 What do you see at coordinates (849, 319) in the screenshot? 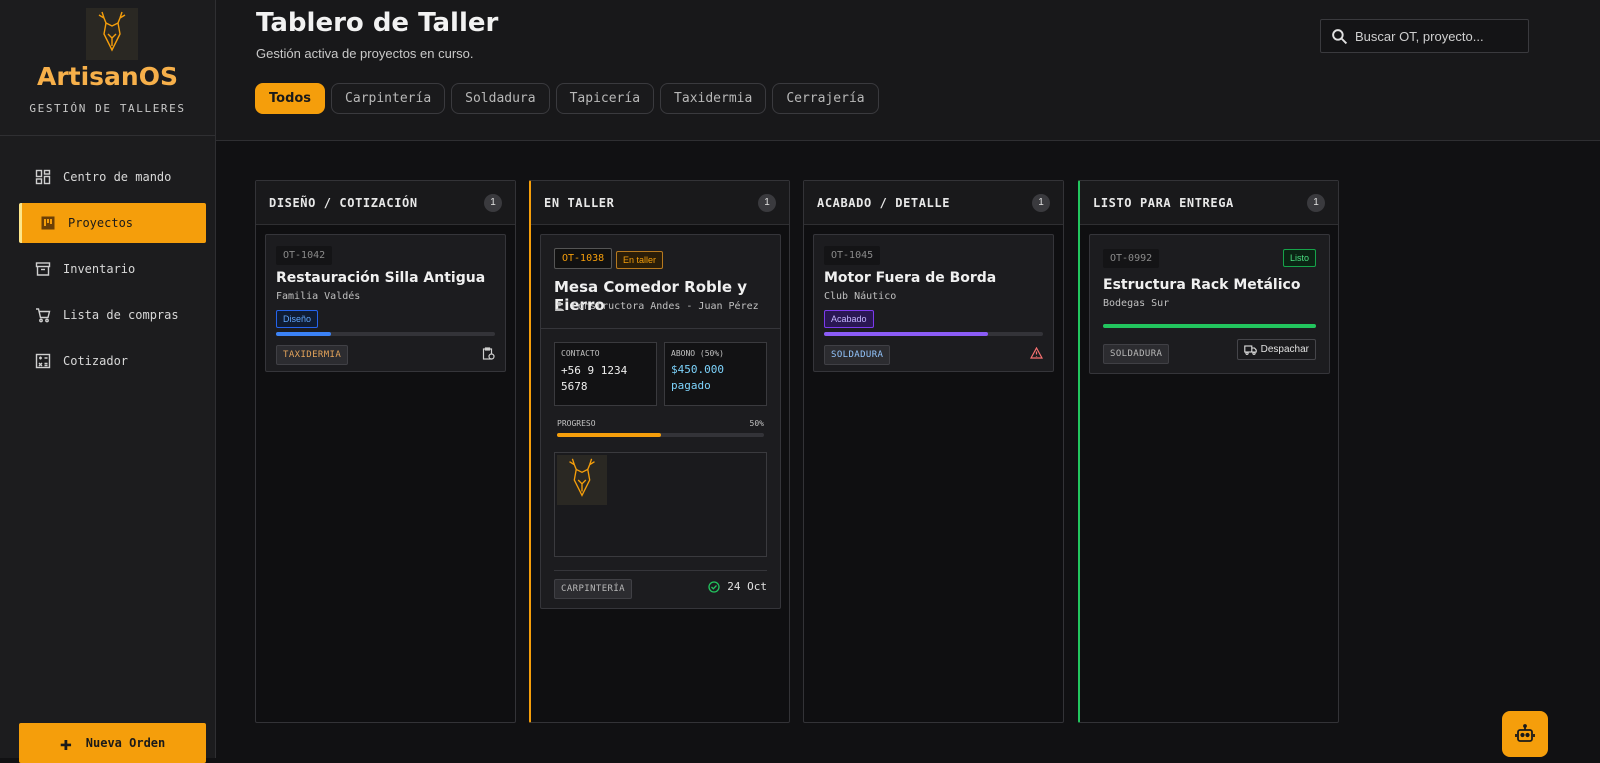
I see `status-badge: Acabado` at bounding box center [849, 319].